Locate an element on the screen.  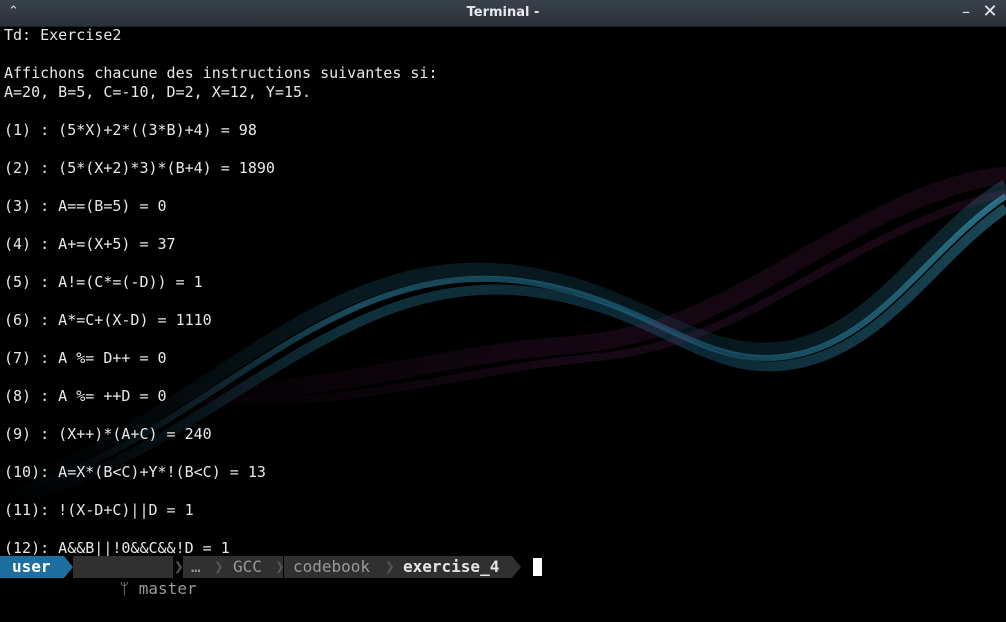
window-title: Terminal - is located at coordinates (503, 12).